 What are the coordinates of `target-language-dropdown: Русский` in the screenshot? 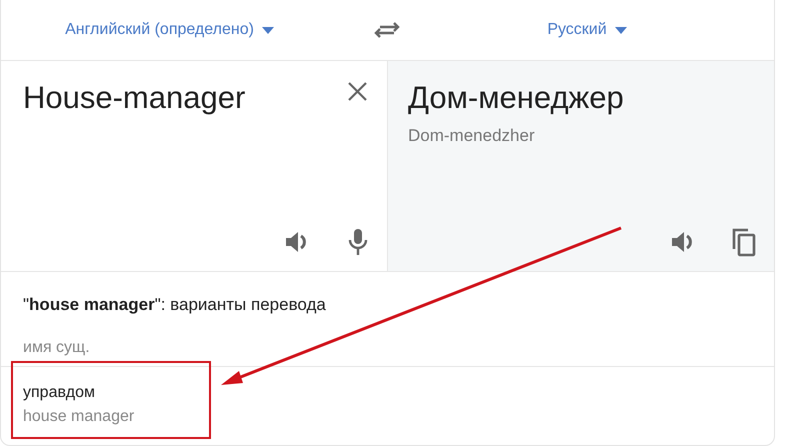 It's located at (587, 30).